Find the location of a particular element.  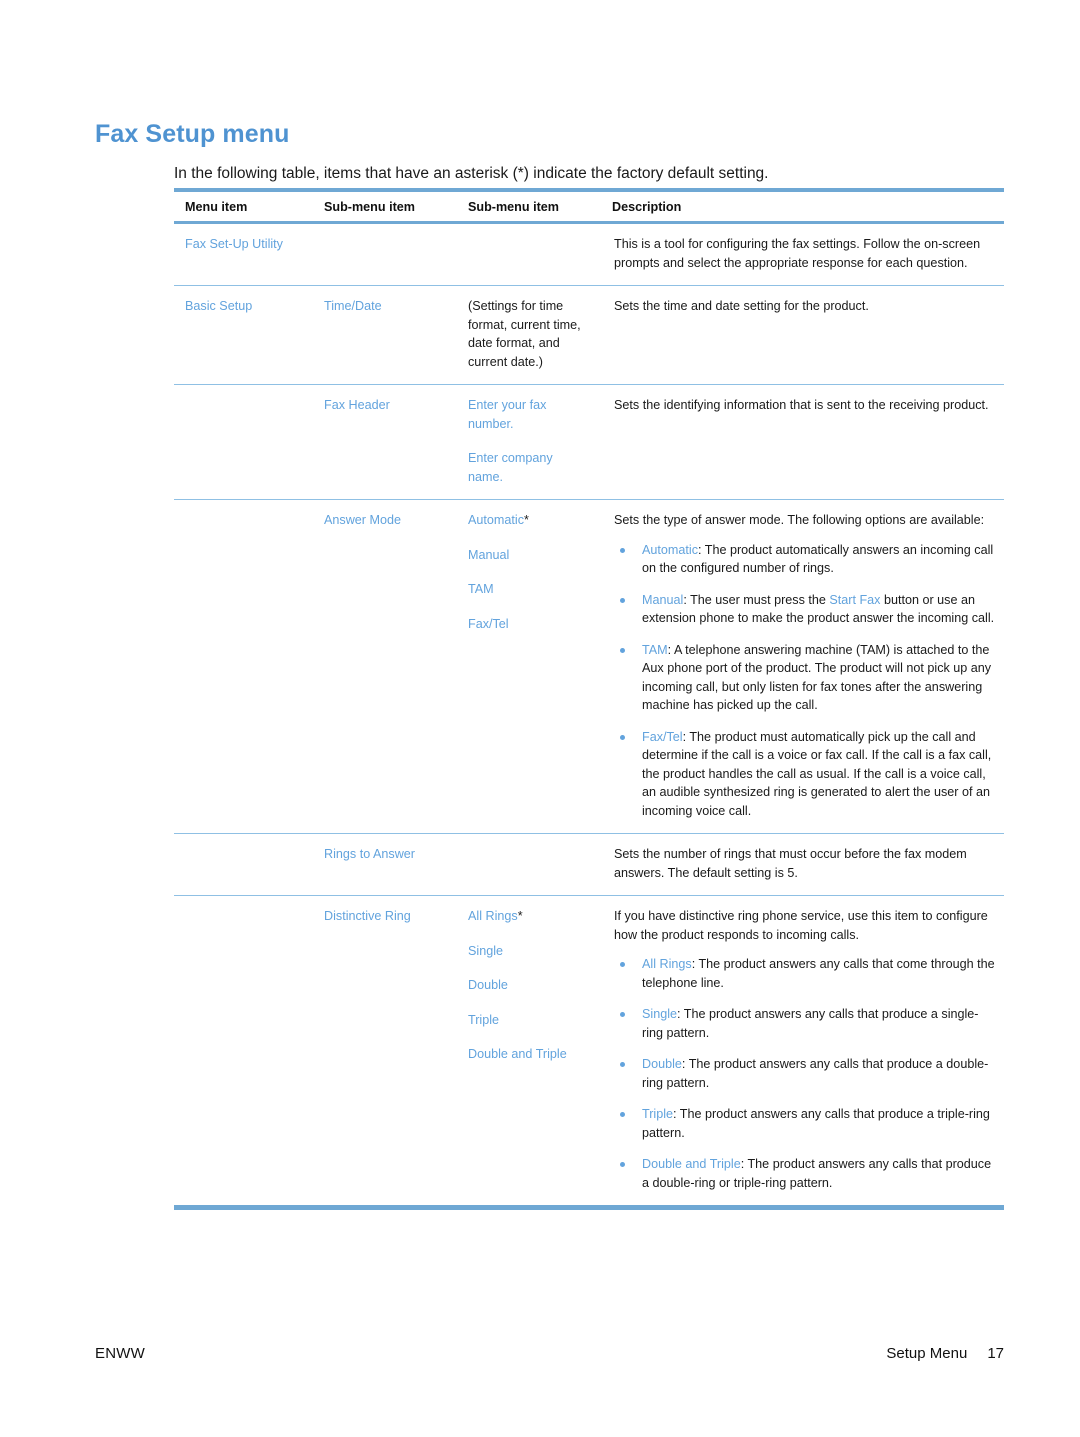

bullet-body-text: : The user must press the is located at coordinates (756, 599).